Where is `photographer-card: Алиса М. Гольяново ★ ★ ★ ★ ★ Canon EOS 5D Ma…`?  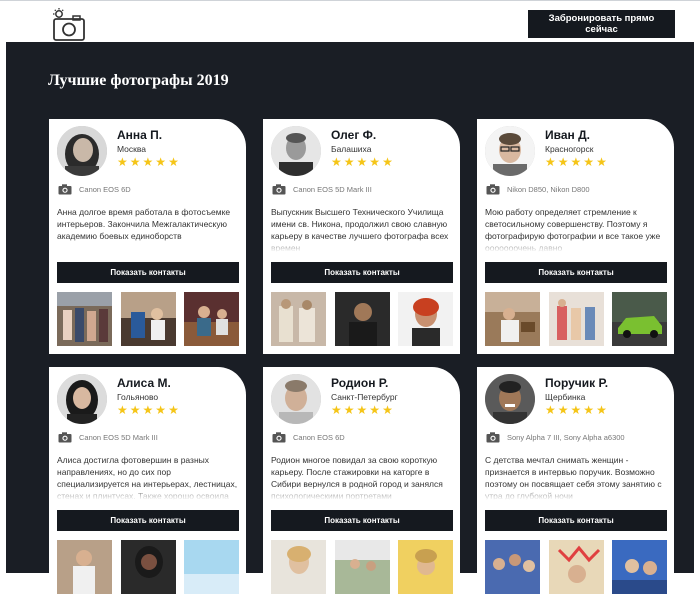
photographer-card: Алиса М. Гольяново ★ ★ ★ ★ ★ Canon EOS 5D Ma… is located at coordinates (147, 484).